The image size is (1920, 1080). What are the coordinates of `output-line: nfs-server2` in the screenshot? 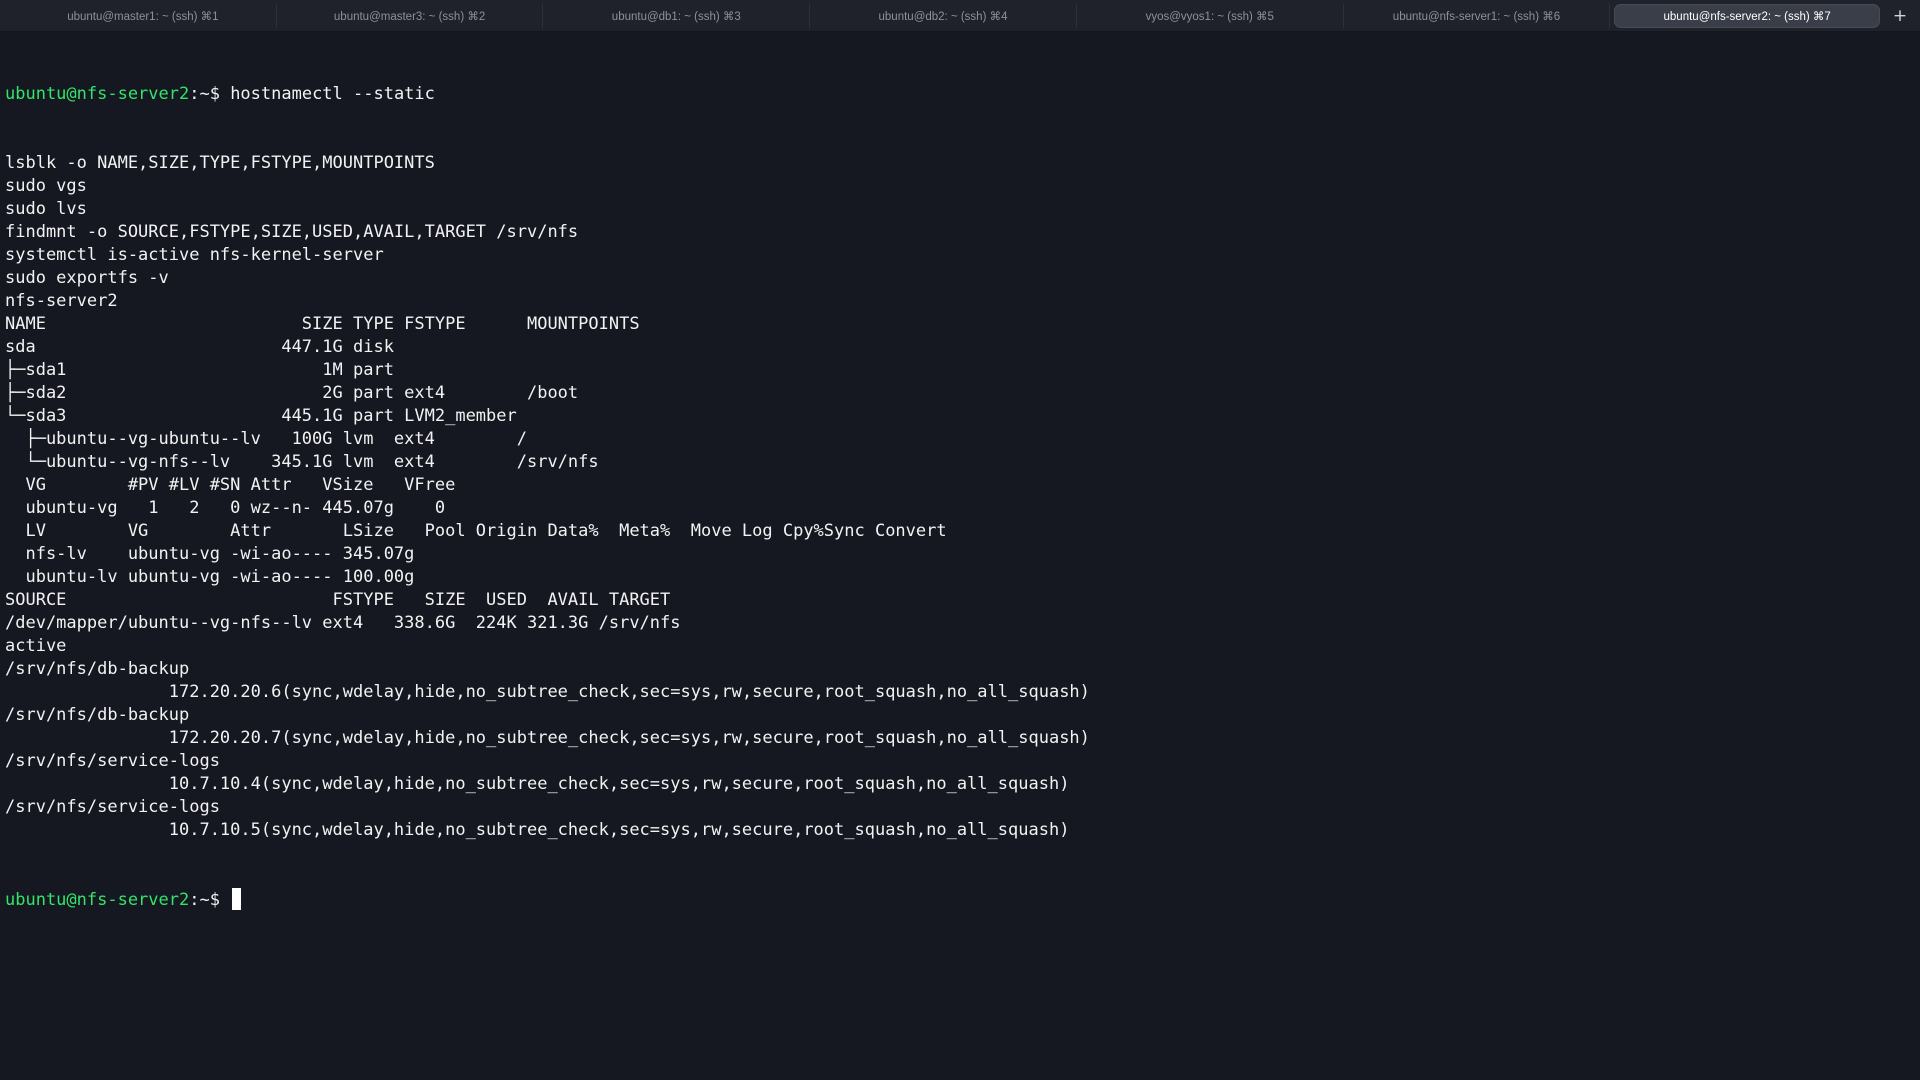 It's located at (61, 301).